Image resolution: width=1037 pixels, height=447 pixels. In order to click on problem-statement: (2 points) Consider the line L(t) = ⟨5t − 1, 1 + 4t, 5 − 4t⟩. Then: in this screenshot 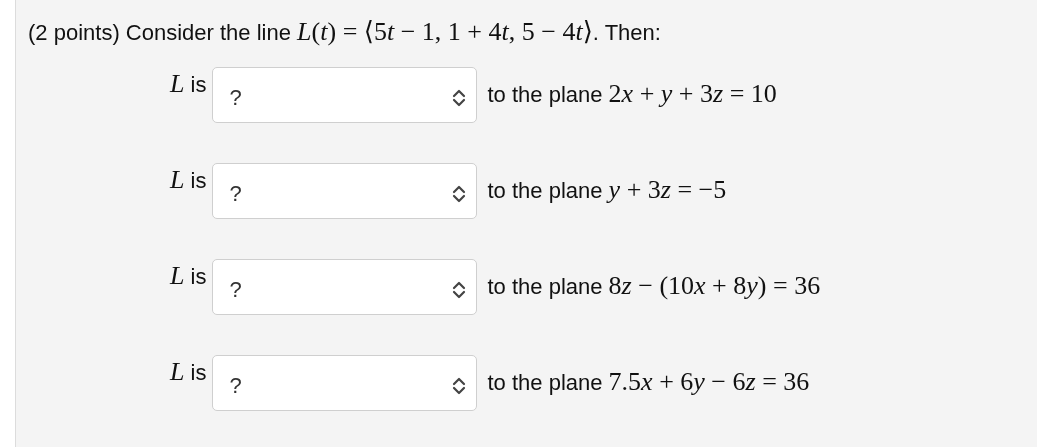, I will do `click(345, 32)`.